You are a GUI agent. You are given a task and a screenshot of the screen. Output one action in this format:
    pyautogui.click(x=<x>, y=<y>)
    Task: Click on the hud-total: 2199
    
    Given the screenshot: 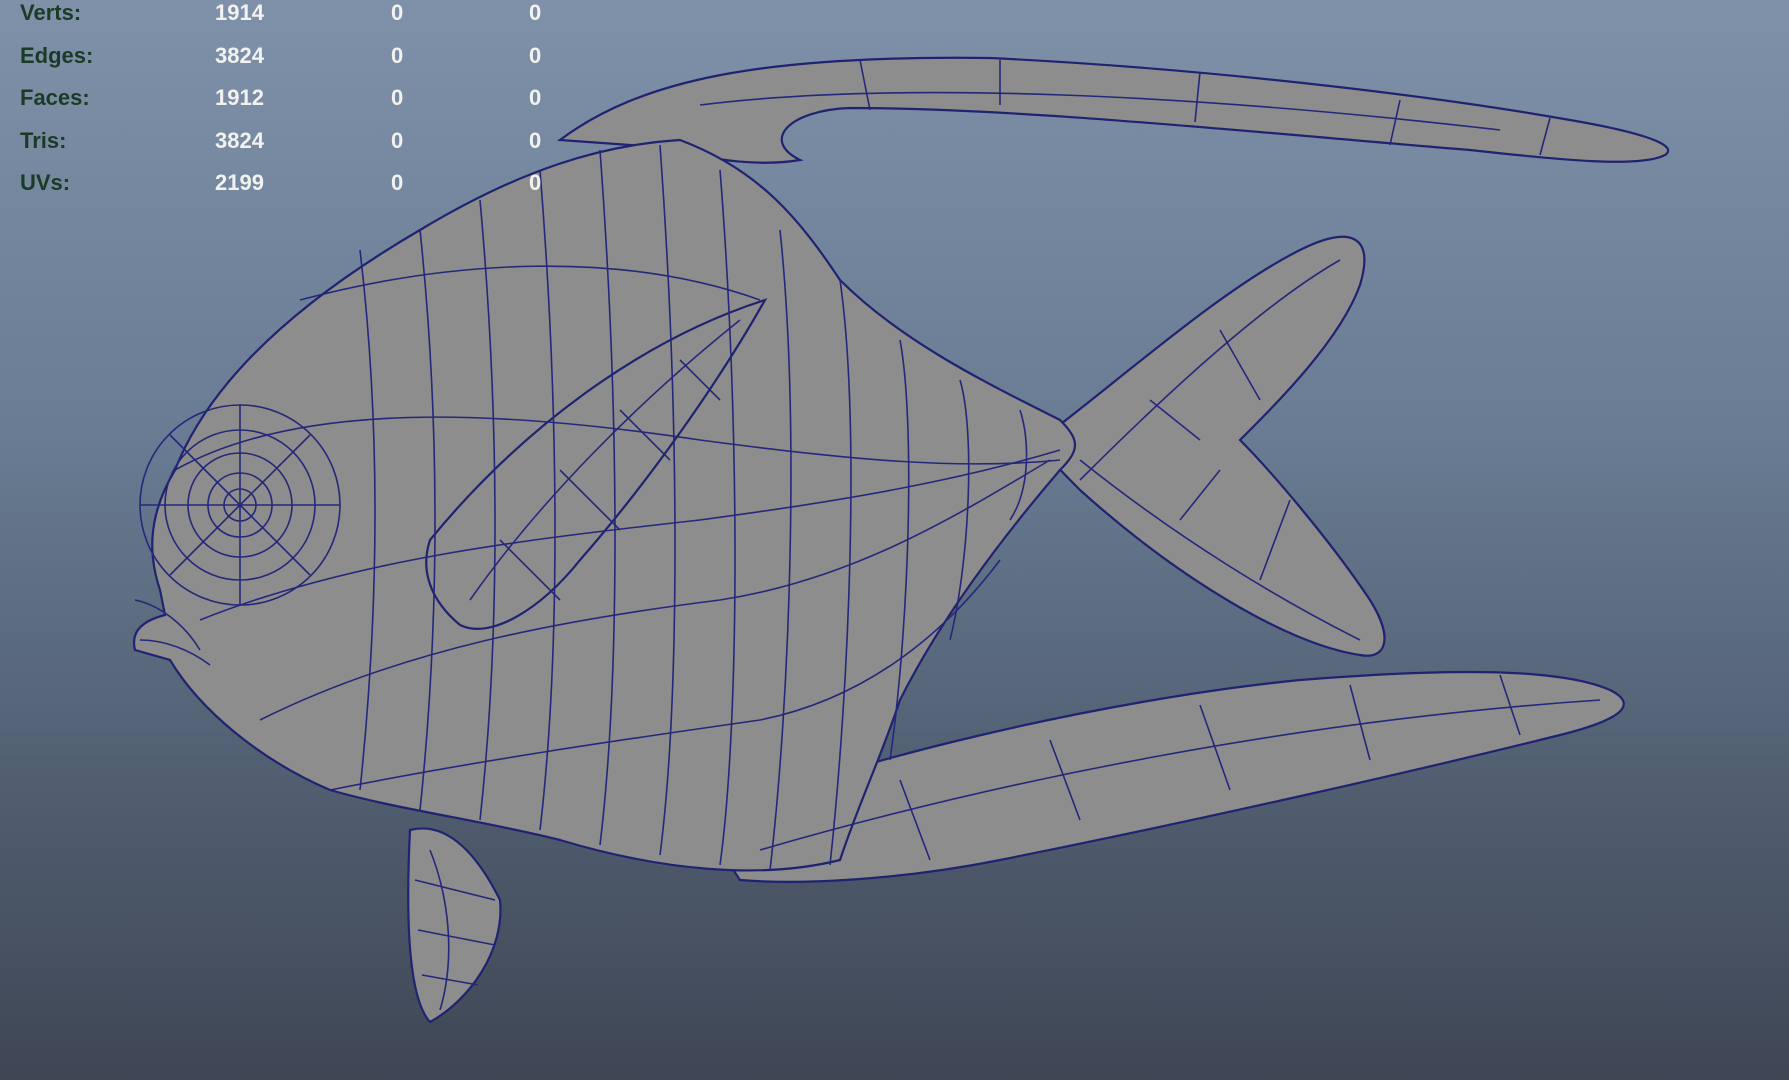 What is the action you would take?
    pyautogui.click(x=239, y=182)
    